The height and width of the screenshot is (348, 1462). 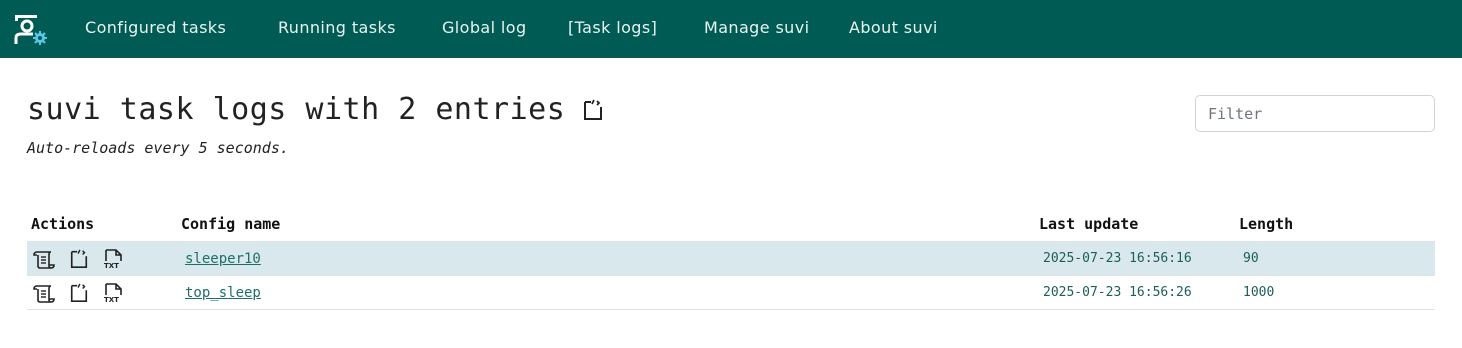 What do you see at coordinates (296, 109) in the screenshot?
I see `page-title: suvi task logs with 2 entries` at bounding box center [296, 109].